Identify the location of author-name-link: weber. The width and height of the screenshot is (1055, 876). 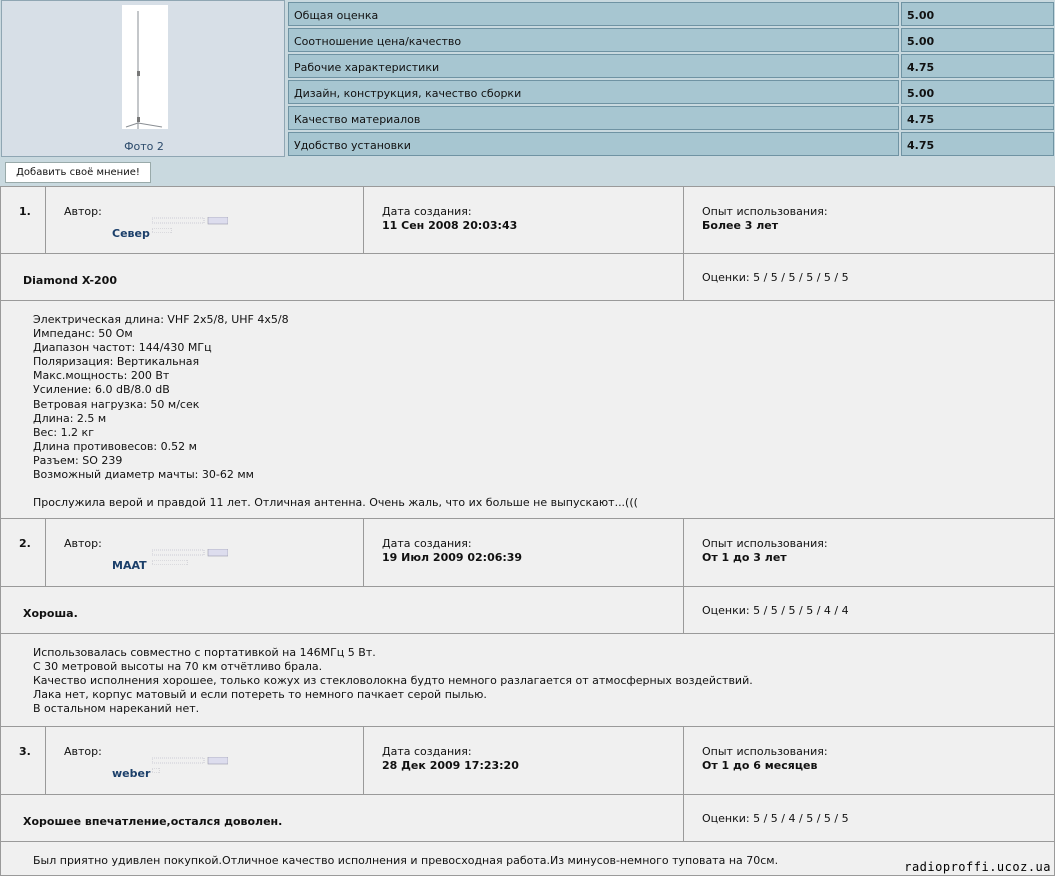
(131, 773).